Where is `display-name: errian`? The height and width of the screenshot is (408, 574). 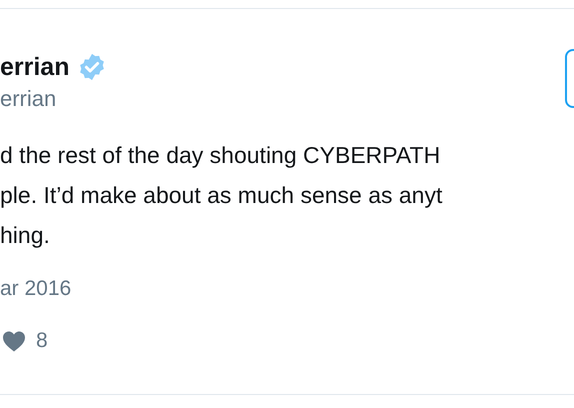
display-name: errian is located at coordinates (35, 67).